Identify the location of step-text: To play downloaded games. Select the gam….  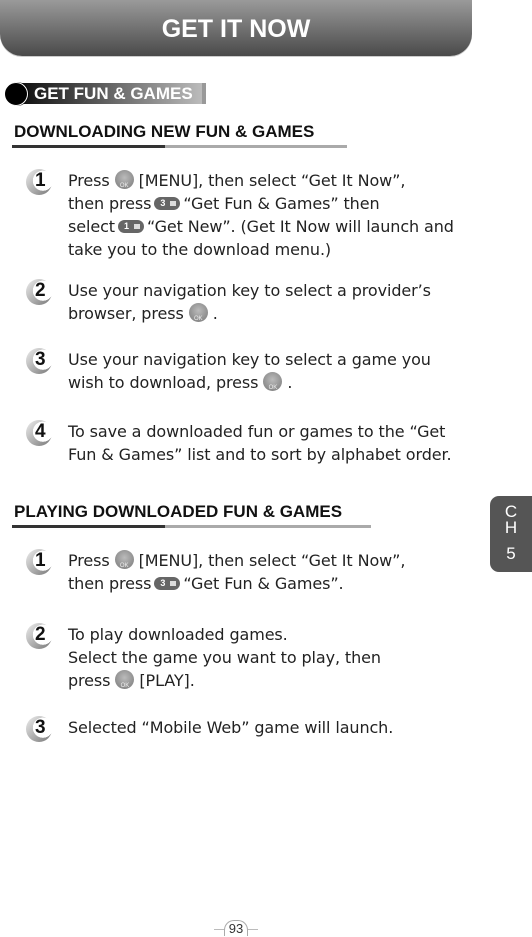
(224, 660).